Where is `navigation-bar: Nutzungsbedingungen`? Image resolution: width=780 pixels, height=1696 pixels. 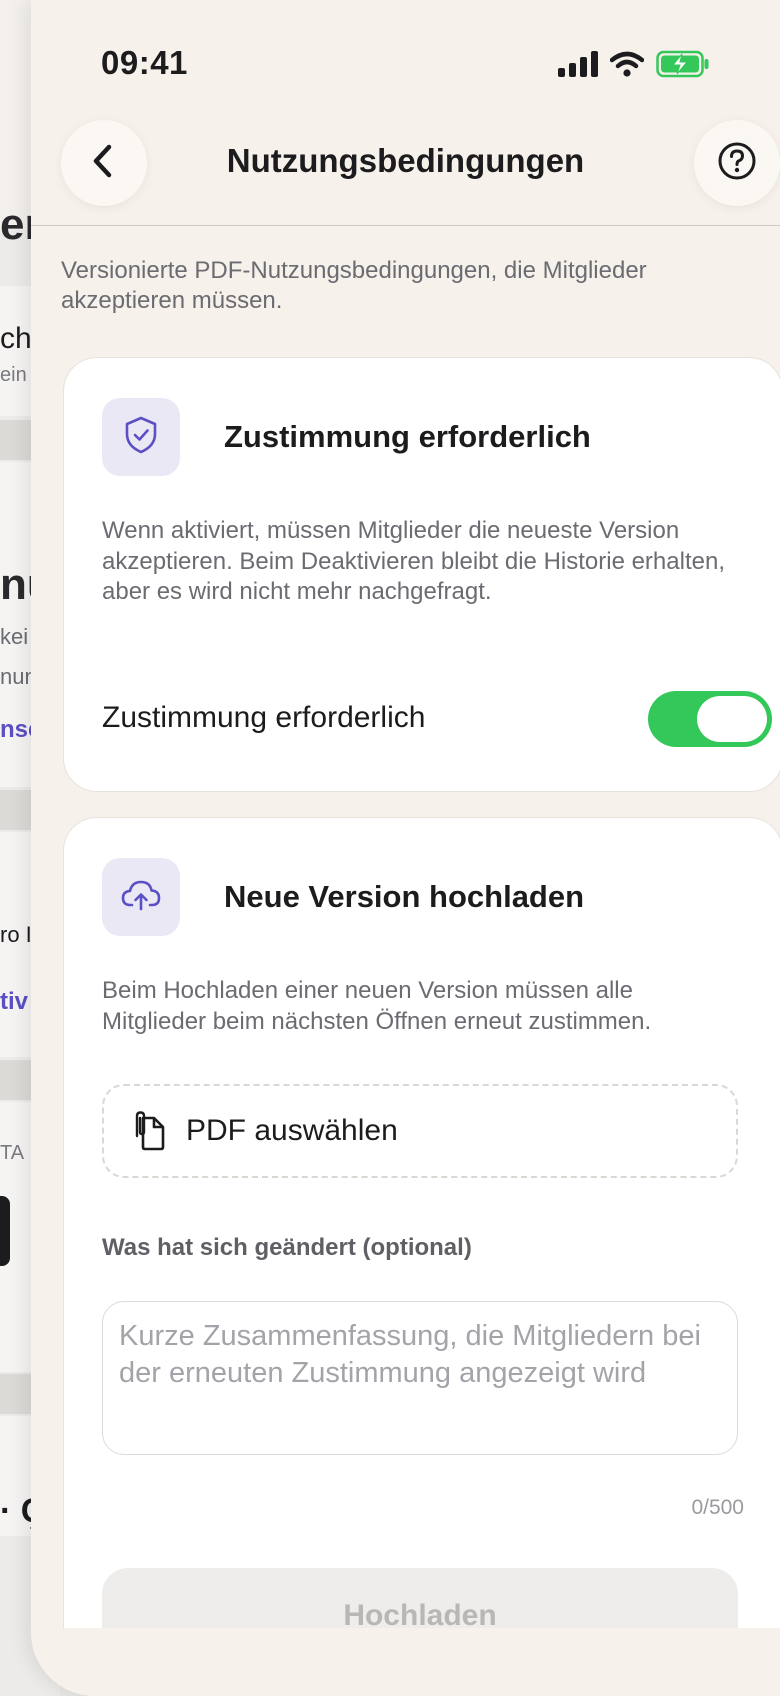
navigation-bar: Nutzungsbedingungen is located at coordinates (405, 173).